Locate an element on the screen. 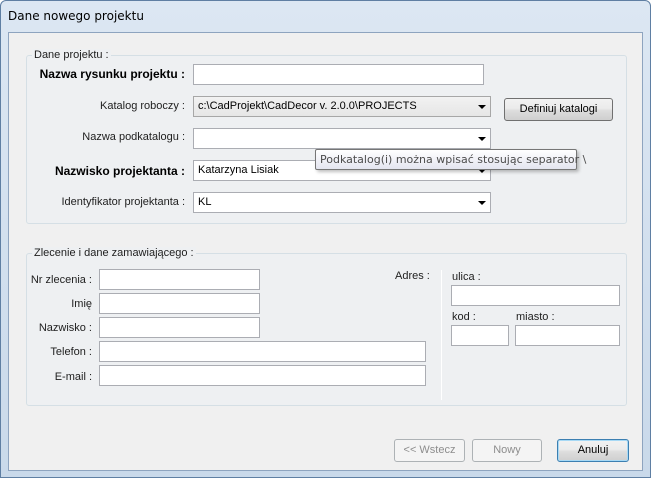 The height and width of the screenshot is (478, 651). first-name-input is located at coordinates (179, 303).